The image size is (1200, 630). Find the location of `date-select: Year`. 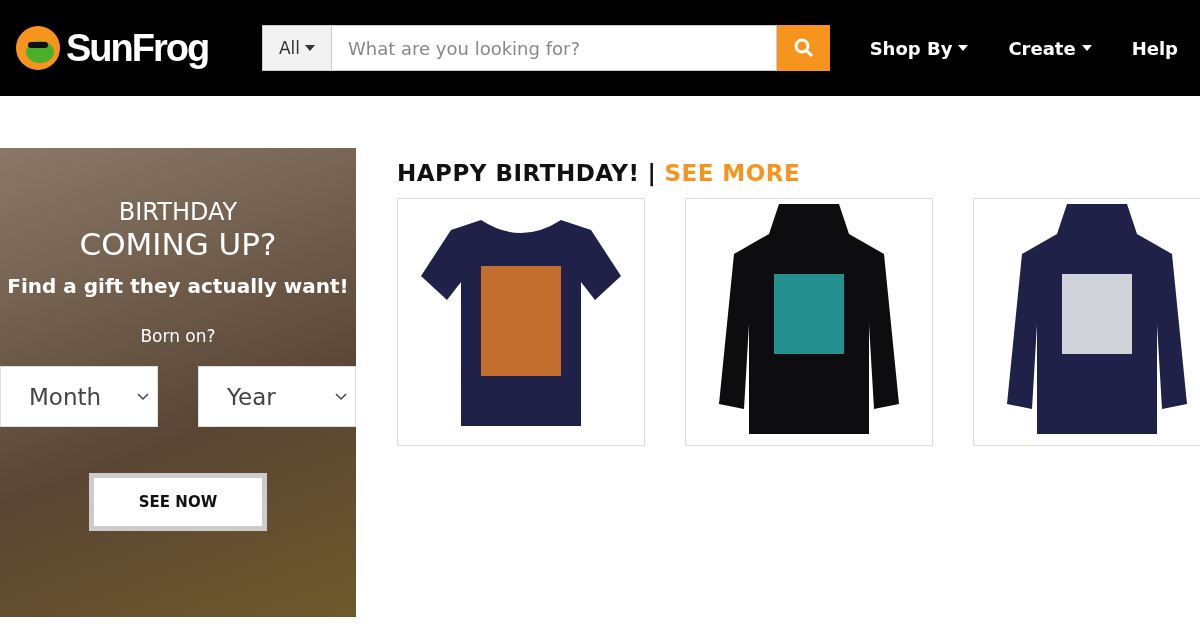

date-select: Year is located at coordinates (277, 396).